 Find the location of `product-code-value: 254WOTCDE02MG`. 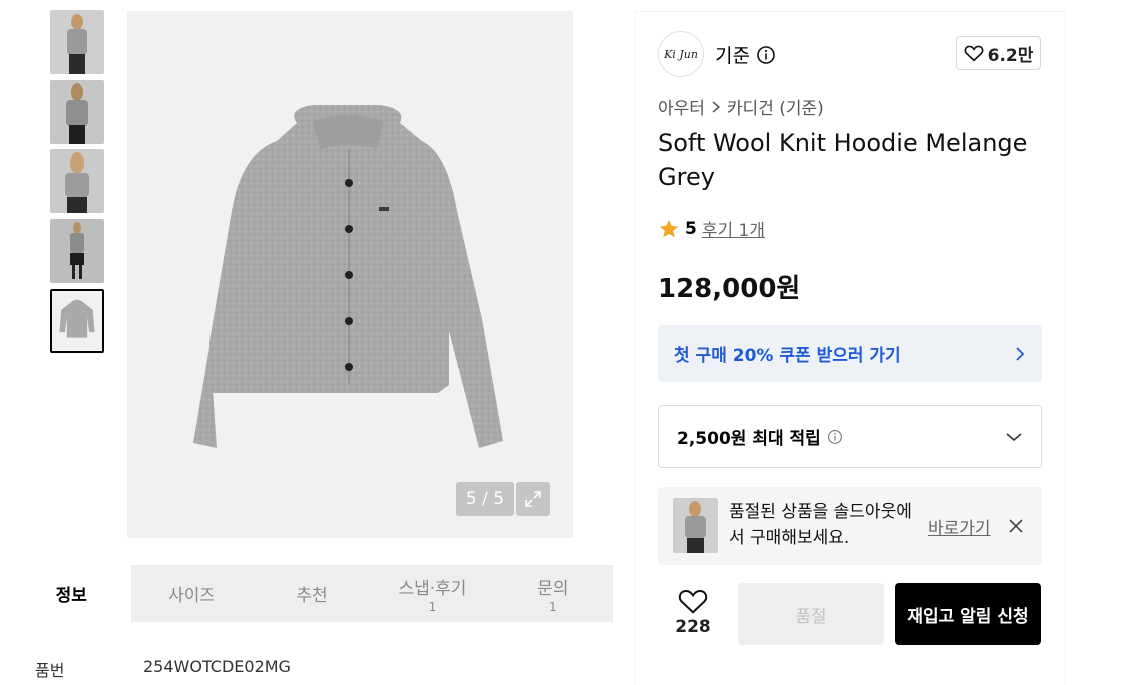

product-code-value: 254WOTCDE02MG is located at coordinates (217, 666).